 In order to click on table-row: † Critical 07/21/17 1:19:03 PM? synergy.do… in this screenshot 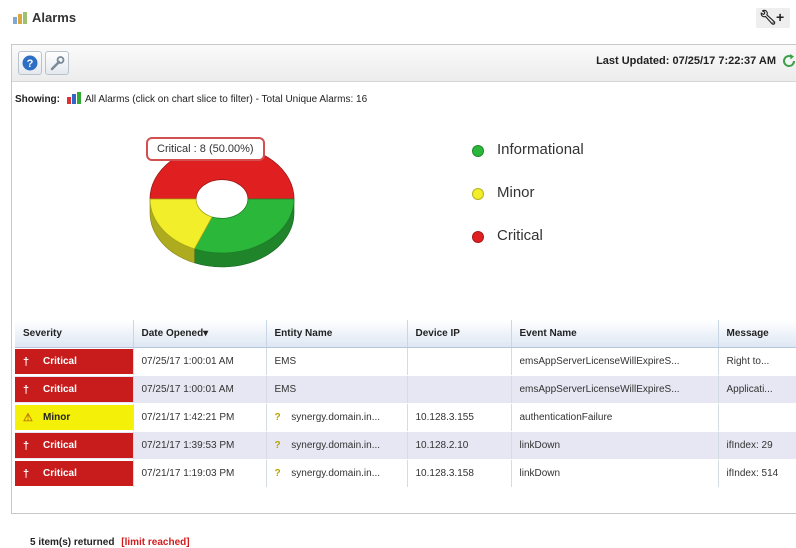, I will do `click(405, 473)`.